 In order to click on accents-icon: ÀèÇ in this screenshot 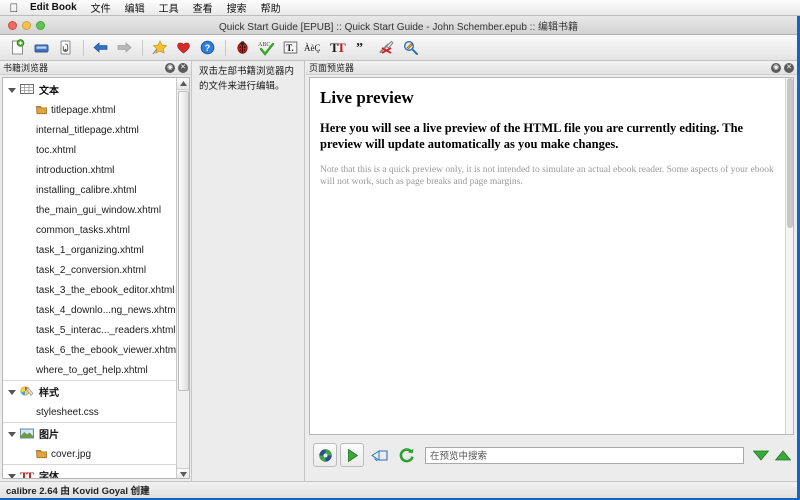, I will do `click(314, 48)`.